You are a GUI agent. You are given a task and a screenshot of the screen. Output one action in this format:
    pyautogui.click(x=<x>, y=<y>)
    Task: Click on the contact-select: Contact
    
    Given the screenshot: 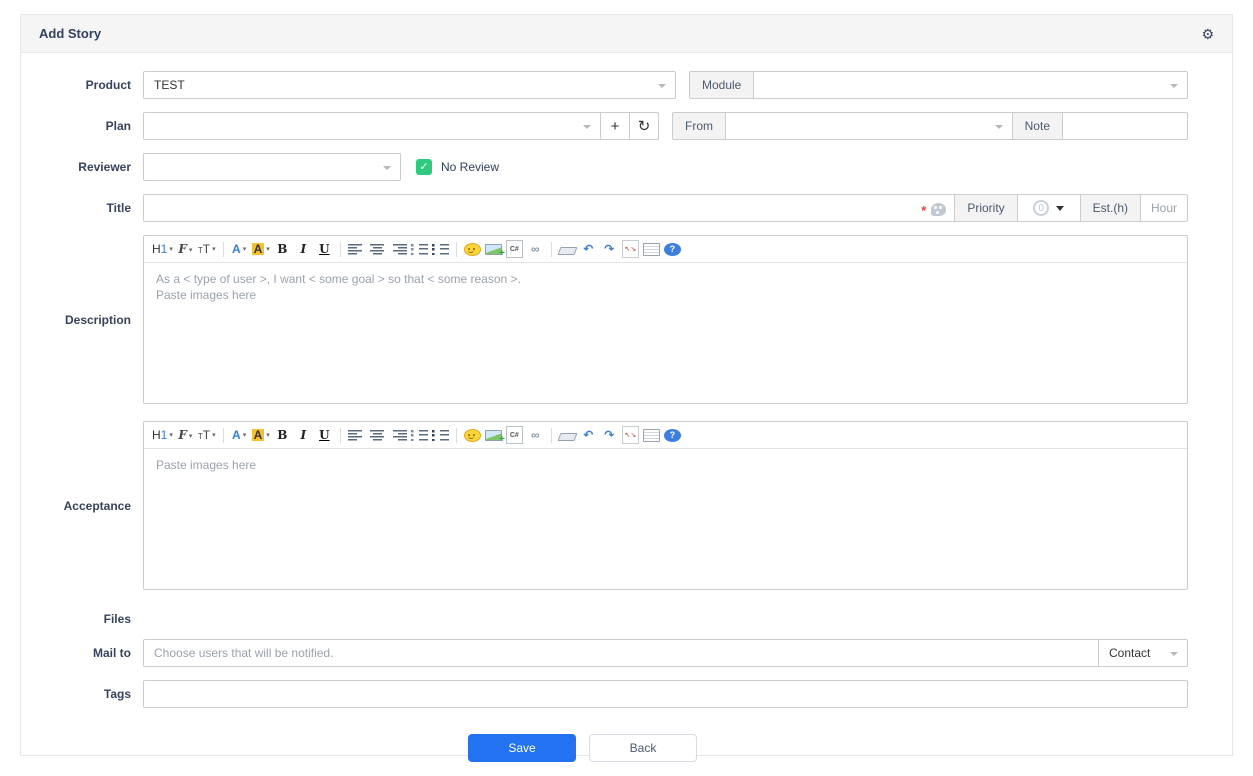 What is the action you would take?
    pyautogui.click(x=1143, y=653)
    